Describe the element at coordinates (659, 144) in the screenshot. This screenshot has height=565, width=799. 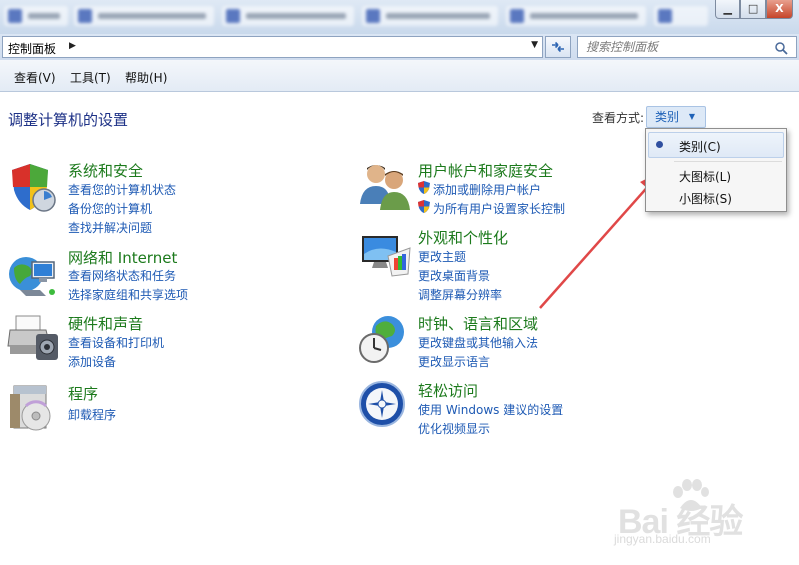
I see `radio-dot-icon` at that location.